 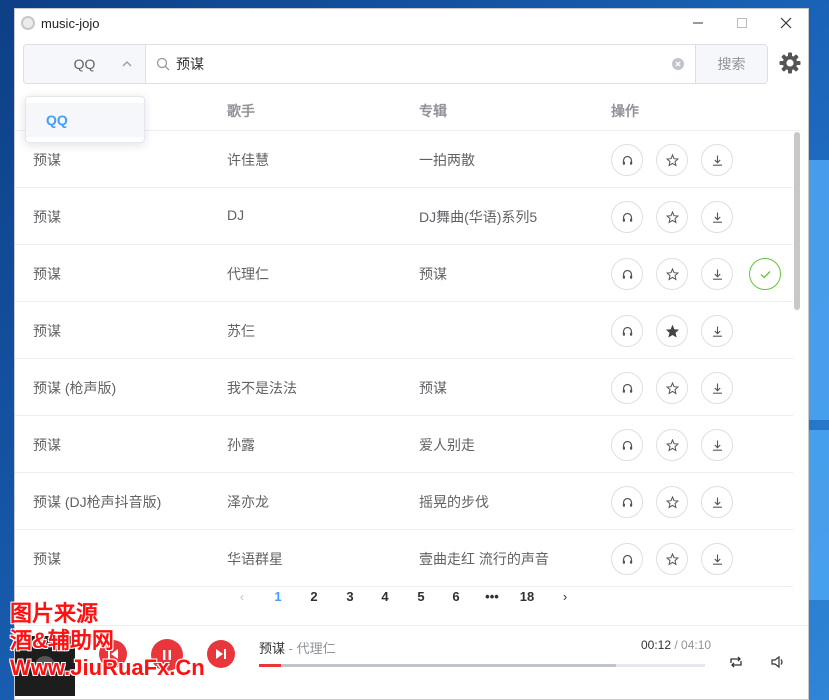 I want to click on chevron-up-icon, so click(x=127, y=64).